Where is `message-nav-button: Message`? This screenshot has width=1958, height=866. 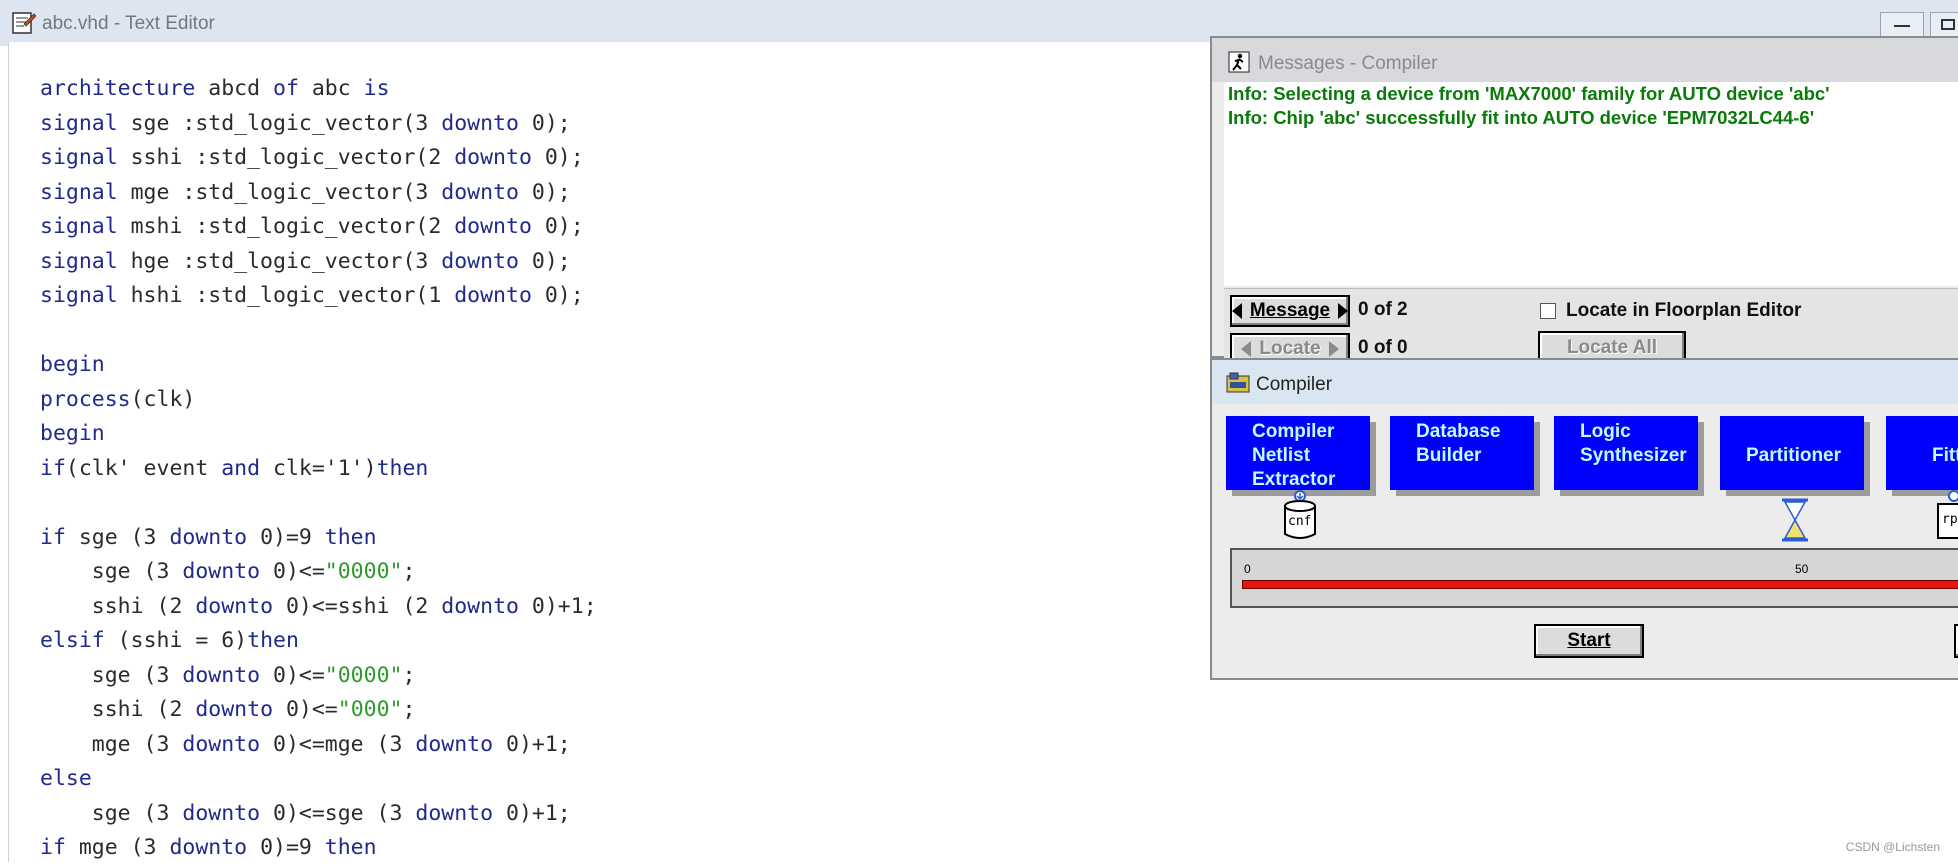
message-nav-button: Message is located at coordinates (1290, 311).